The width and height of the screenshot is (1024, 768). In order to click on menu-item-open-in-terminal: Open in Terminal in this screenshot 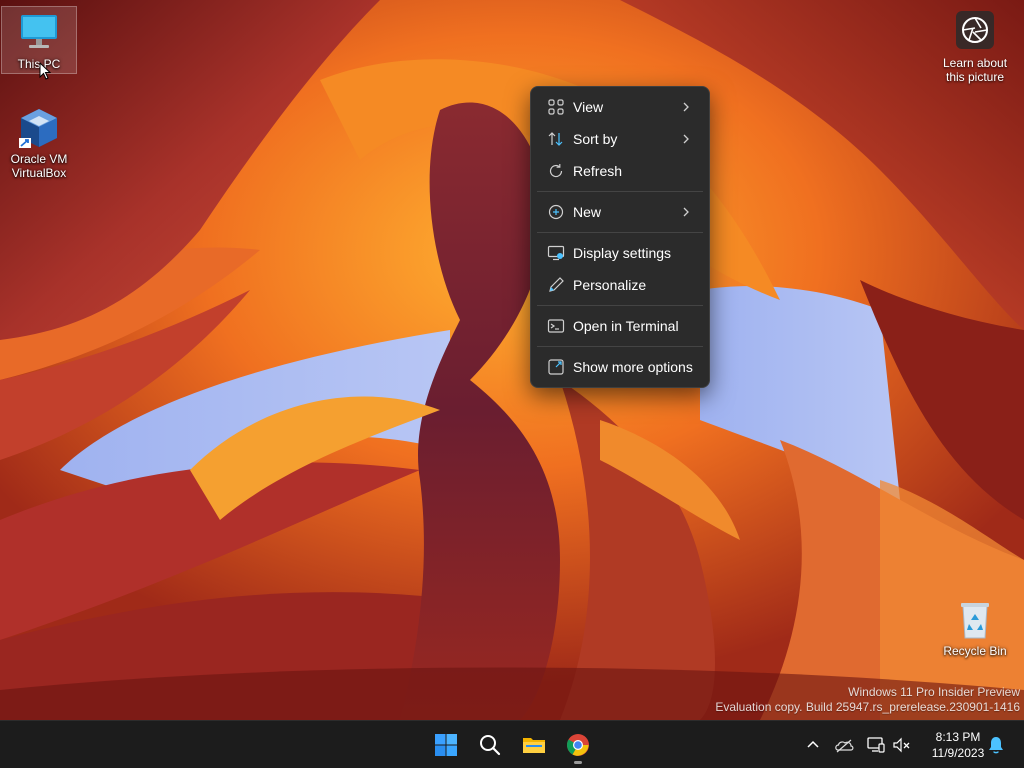, I will do `click(620, 326)`.